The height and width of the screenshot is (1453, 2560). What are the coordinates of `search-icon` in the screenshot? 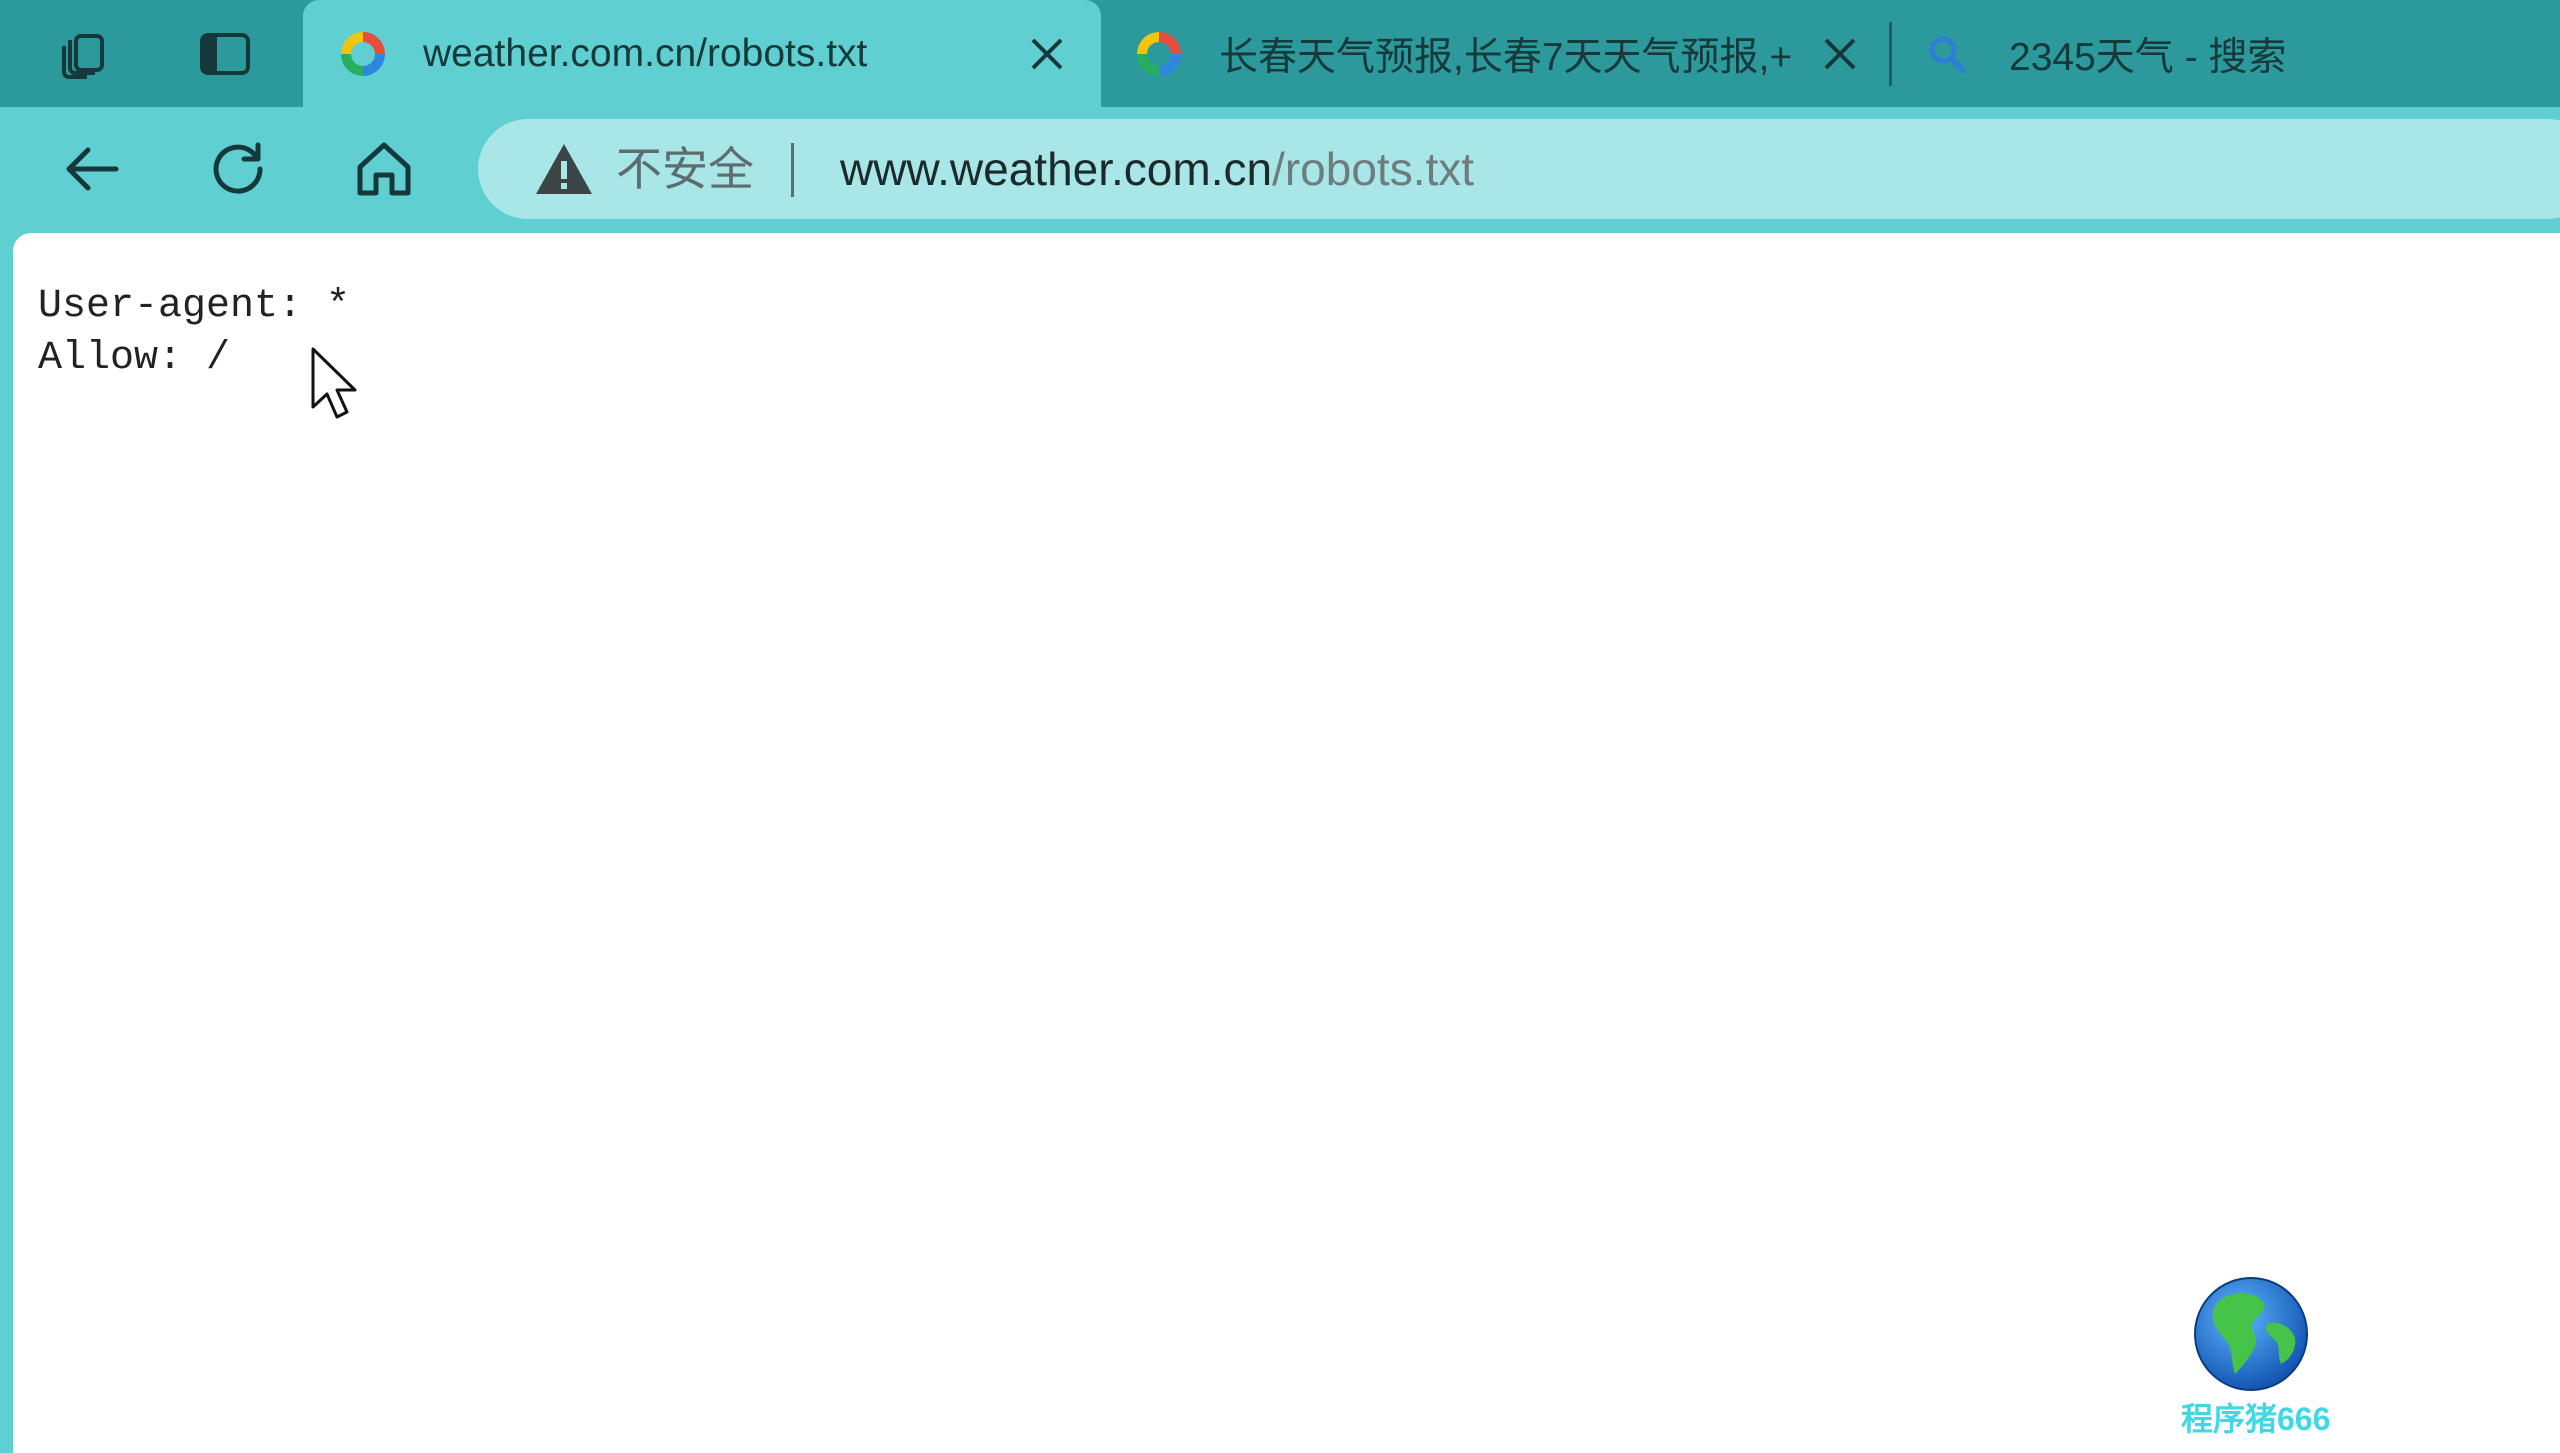 It's located at (1947, 54).